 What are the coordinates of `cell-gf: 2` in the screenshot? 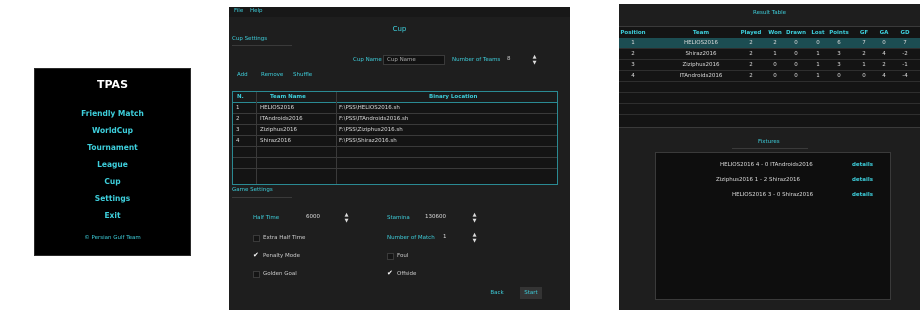 It's located at (864, 54).